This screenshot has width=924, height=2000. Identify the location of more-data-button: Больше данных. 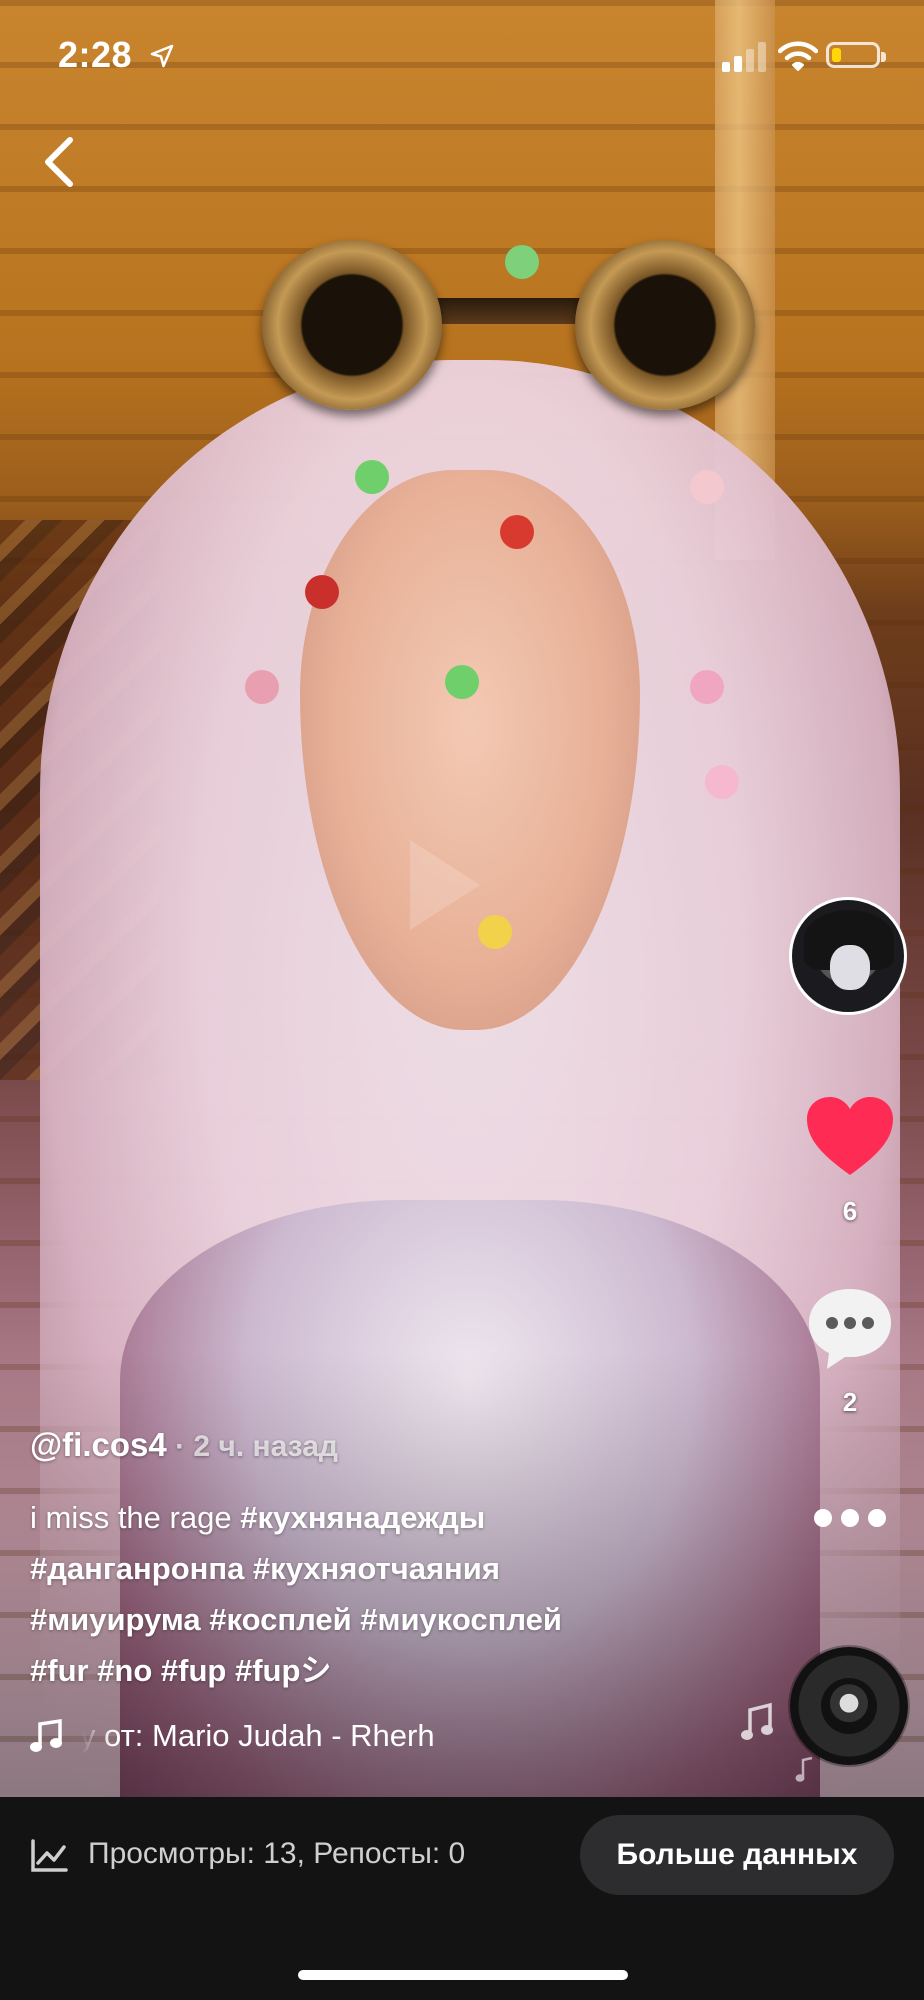
(737, 1855).